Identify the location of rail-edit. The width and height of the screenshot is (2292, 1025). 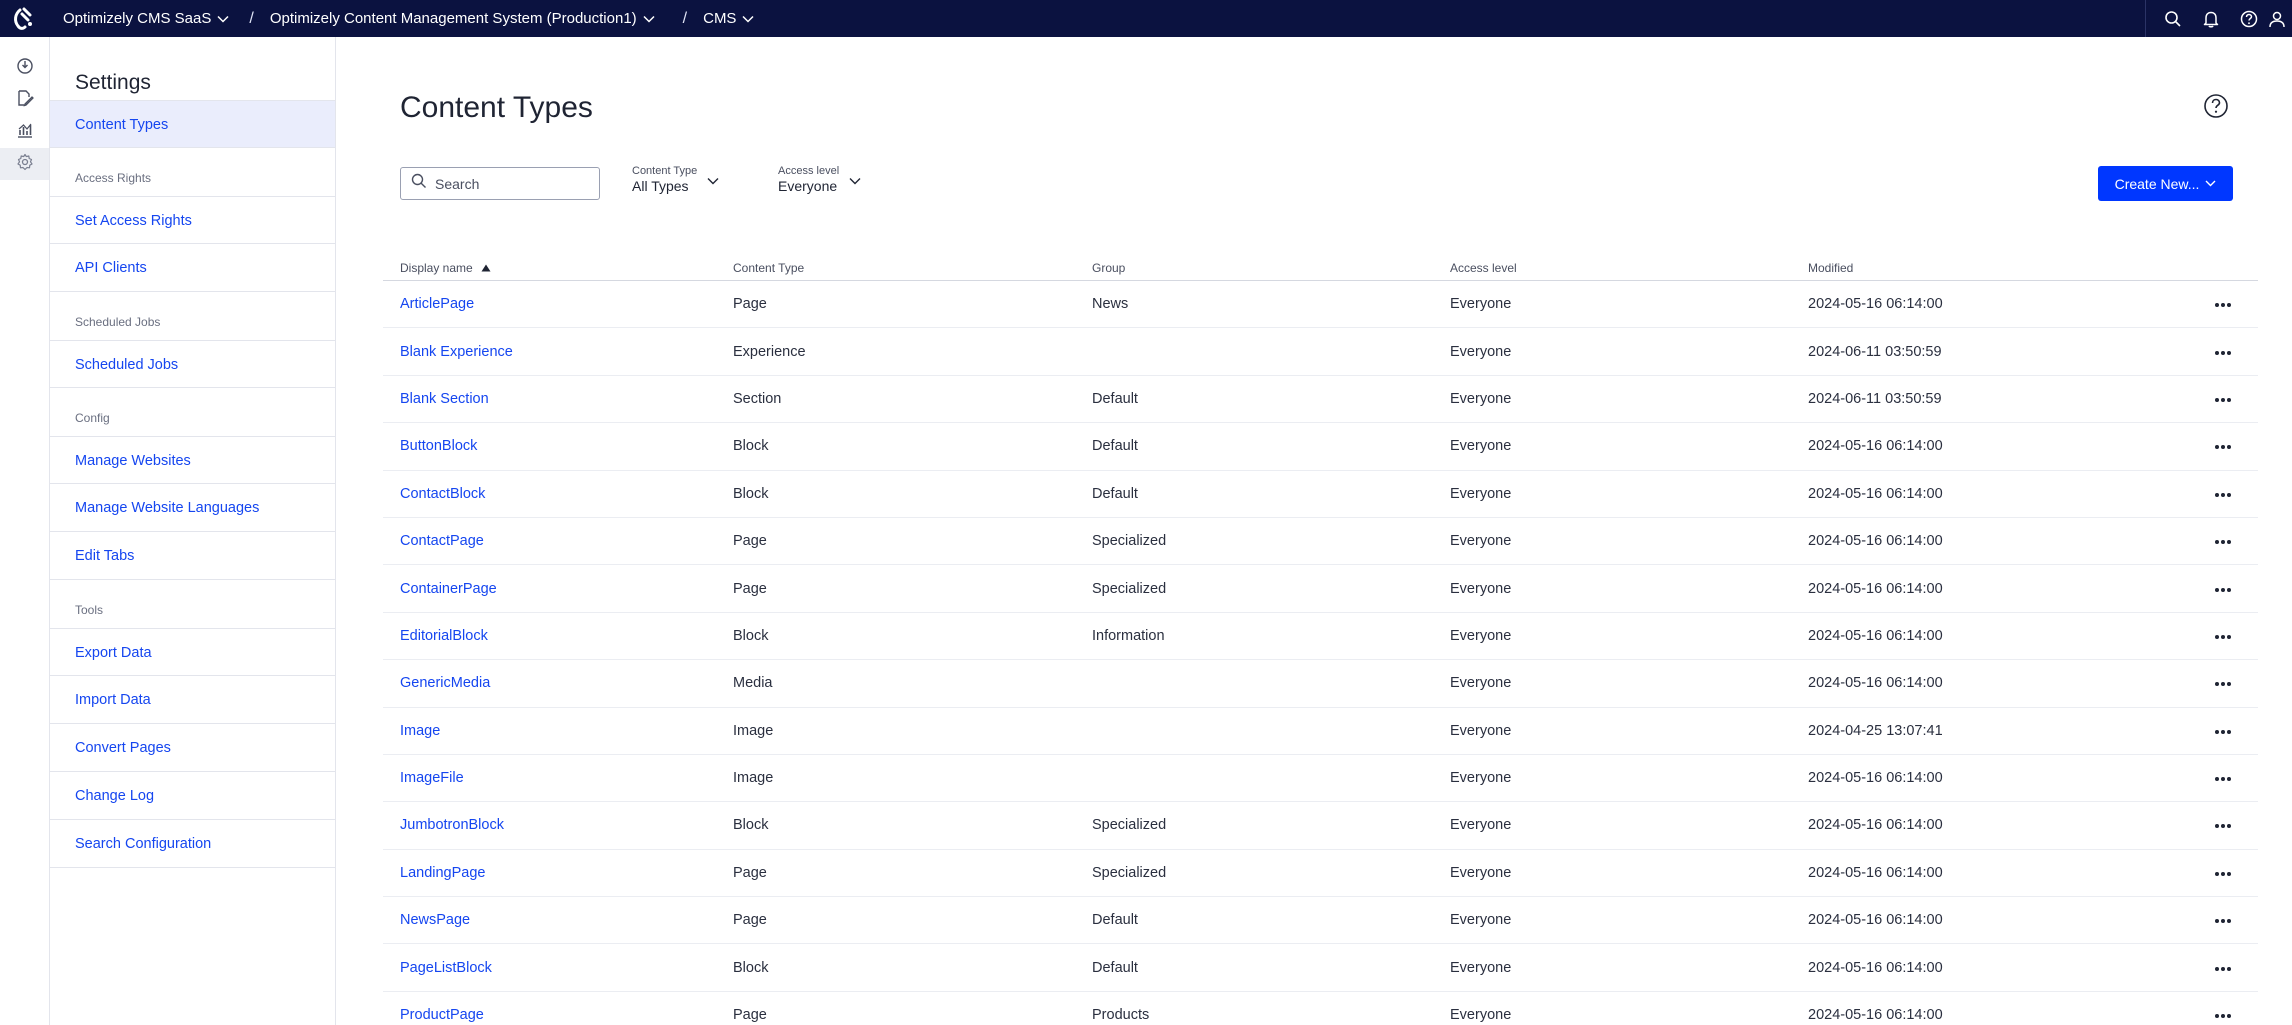
(24, 100).